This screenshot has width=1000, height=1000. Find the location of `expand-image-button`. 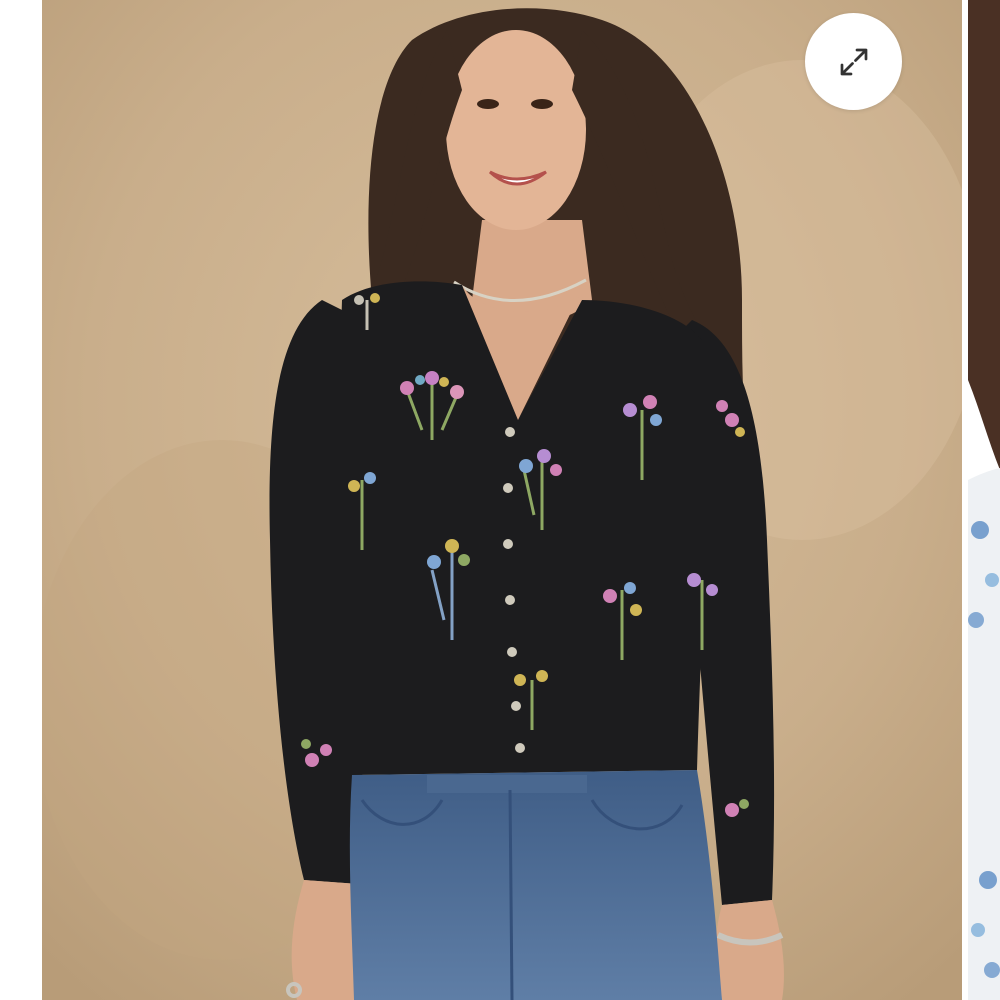

expand-image-button is located at coordinates (853, 61).